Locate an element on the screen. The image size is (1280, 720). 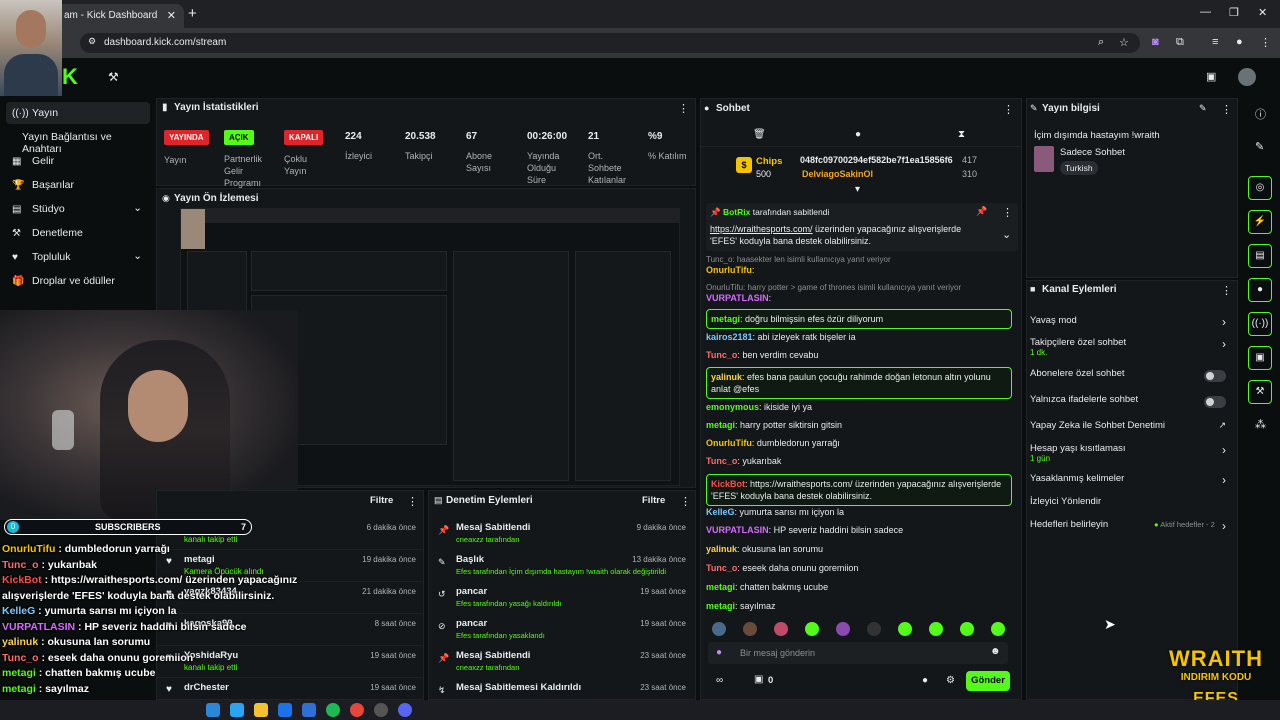
sidebar-item-stream-key: Yayın Bağlantısı ve Anahtarı is located at coordinates (78, 140).